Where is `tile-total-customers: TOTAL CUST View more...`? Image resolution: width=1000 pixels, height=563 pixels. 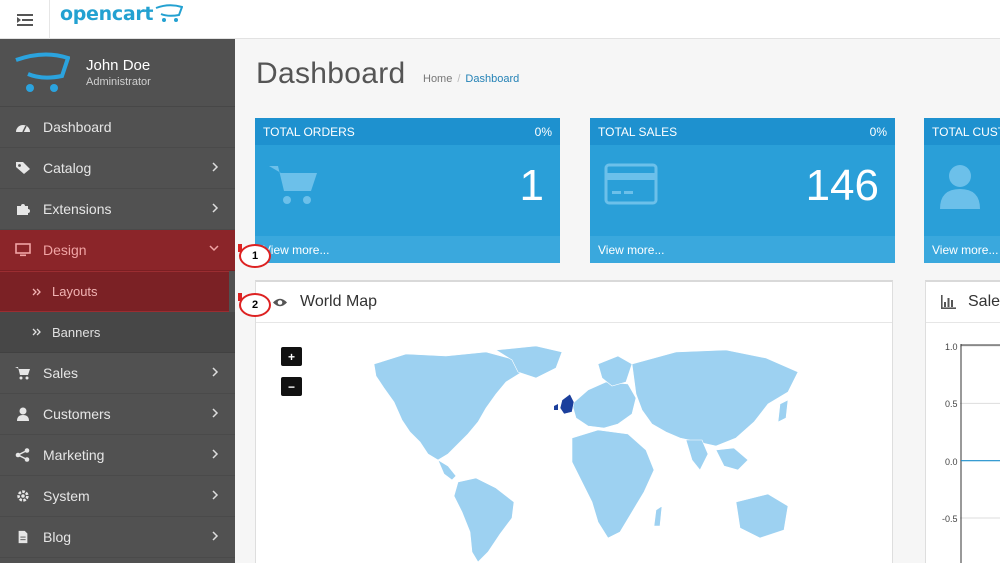
tile-total-customers: TOTAL CUST View more... is located at coordinates (962, 190).